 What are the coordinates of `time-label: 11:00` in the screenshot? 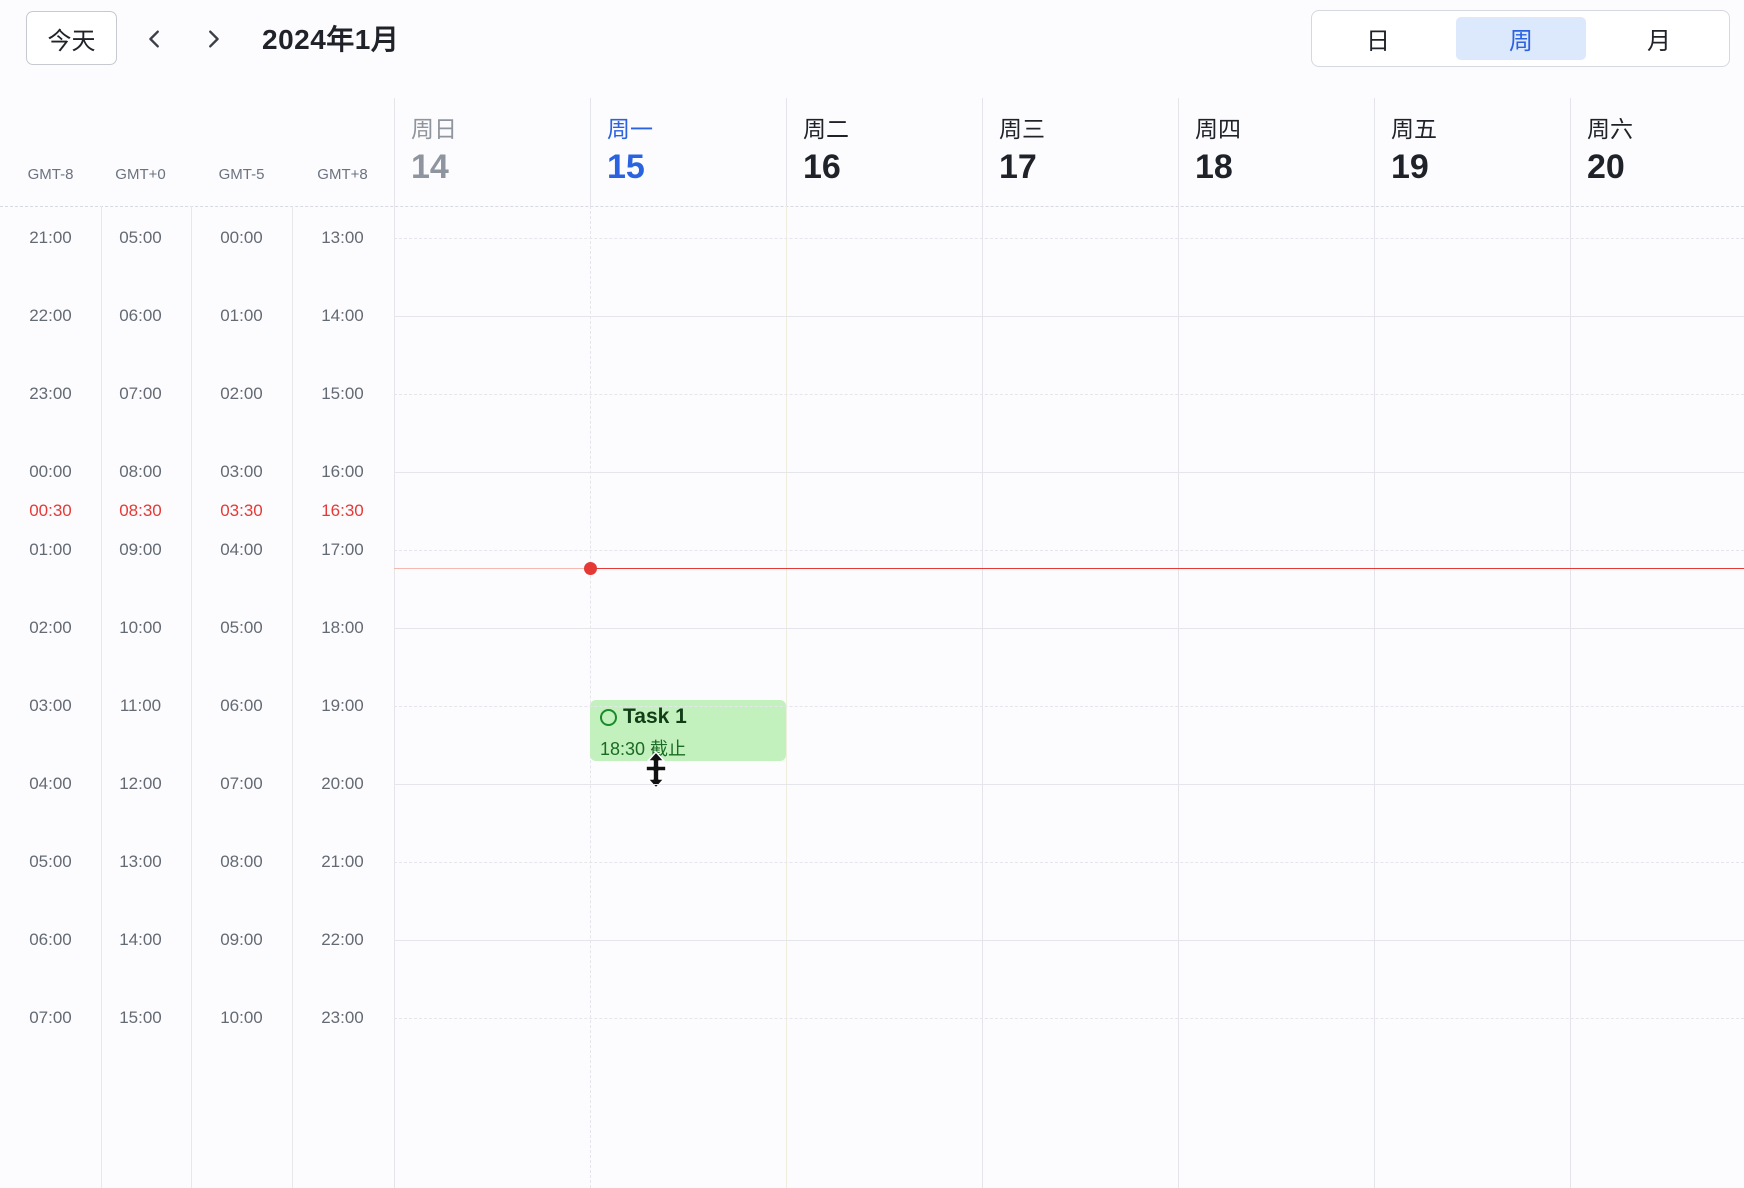 It's located at (140, 705).